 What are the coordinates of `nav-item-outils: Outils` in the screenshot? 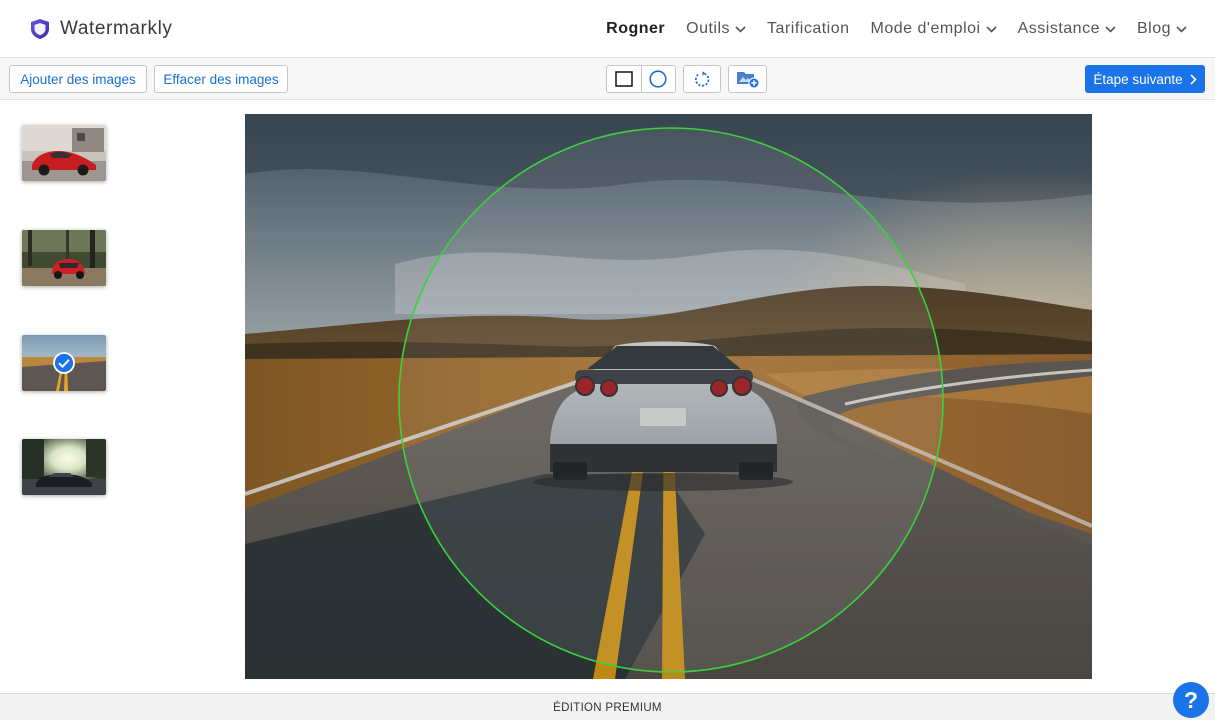 It's located at (716, 29).